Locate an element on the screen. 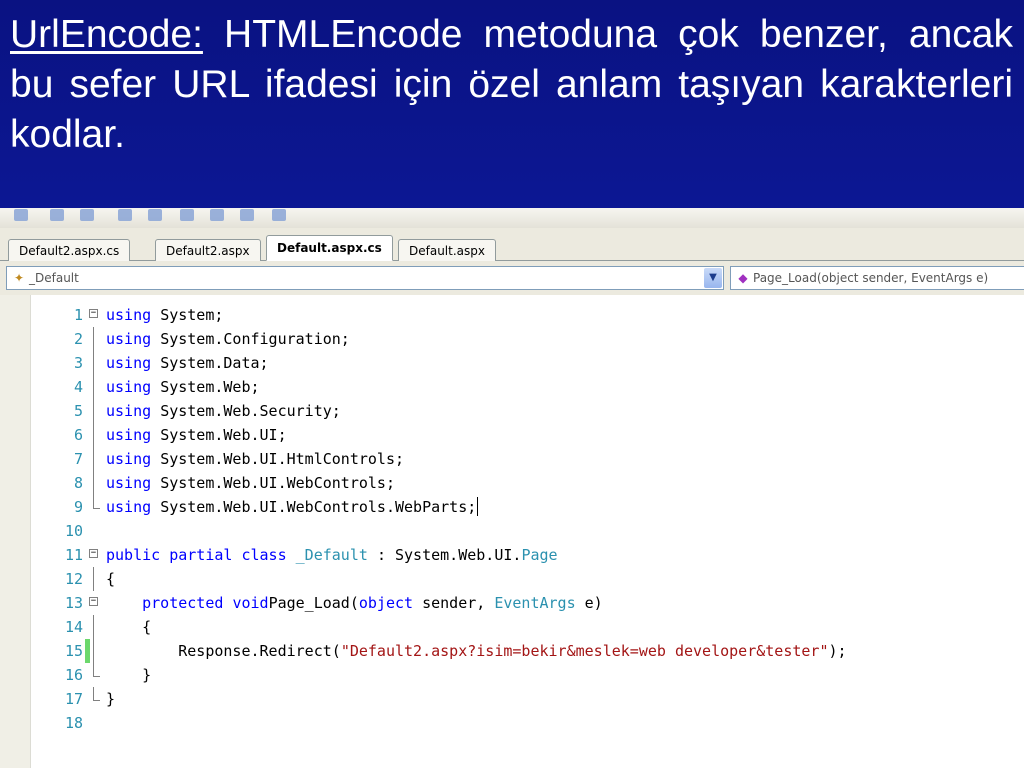 The height and width of the screenshot is (768, 1024). code-text: { is located at coordinates (128, 627).